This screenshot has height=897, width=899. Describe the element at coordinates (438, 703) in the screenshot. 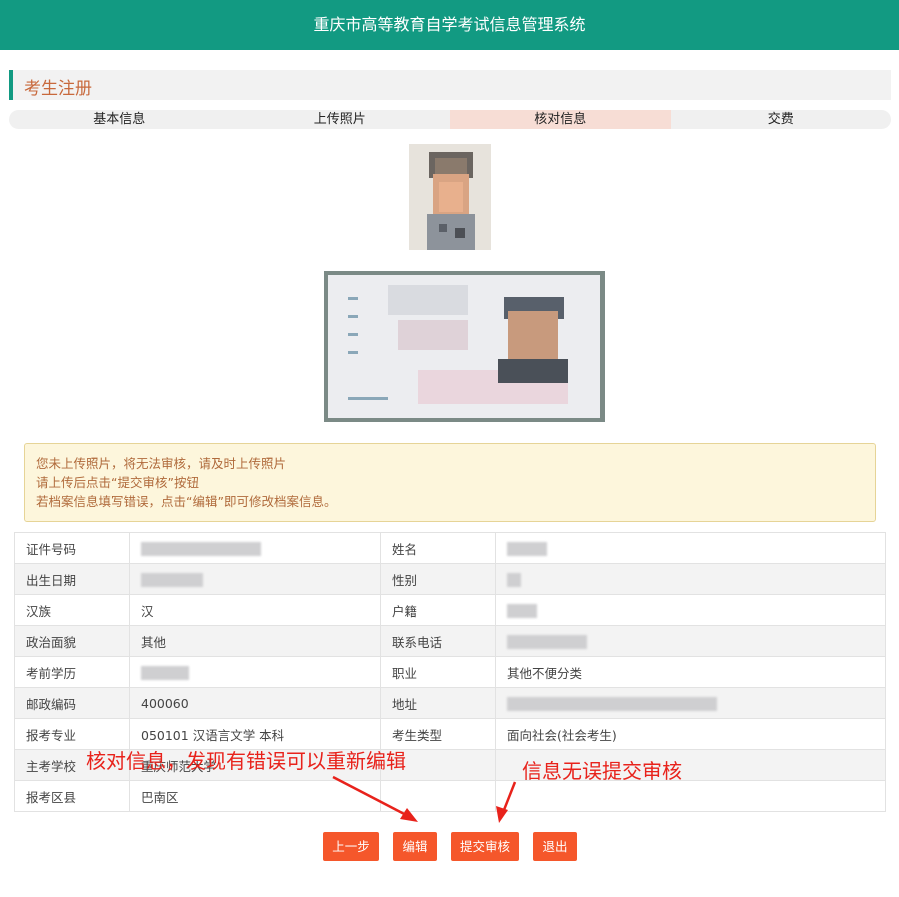

I see `label-address: 地址` at that location.